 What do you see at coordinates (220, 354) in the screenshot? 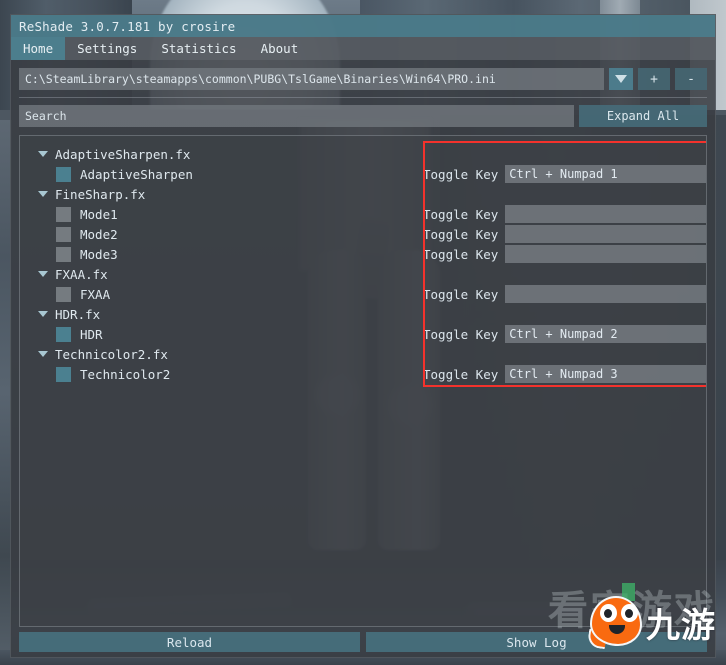
I see `effect-group-technicolor2: Technicolor2.fx` at bounding box center [220, 354].